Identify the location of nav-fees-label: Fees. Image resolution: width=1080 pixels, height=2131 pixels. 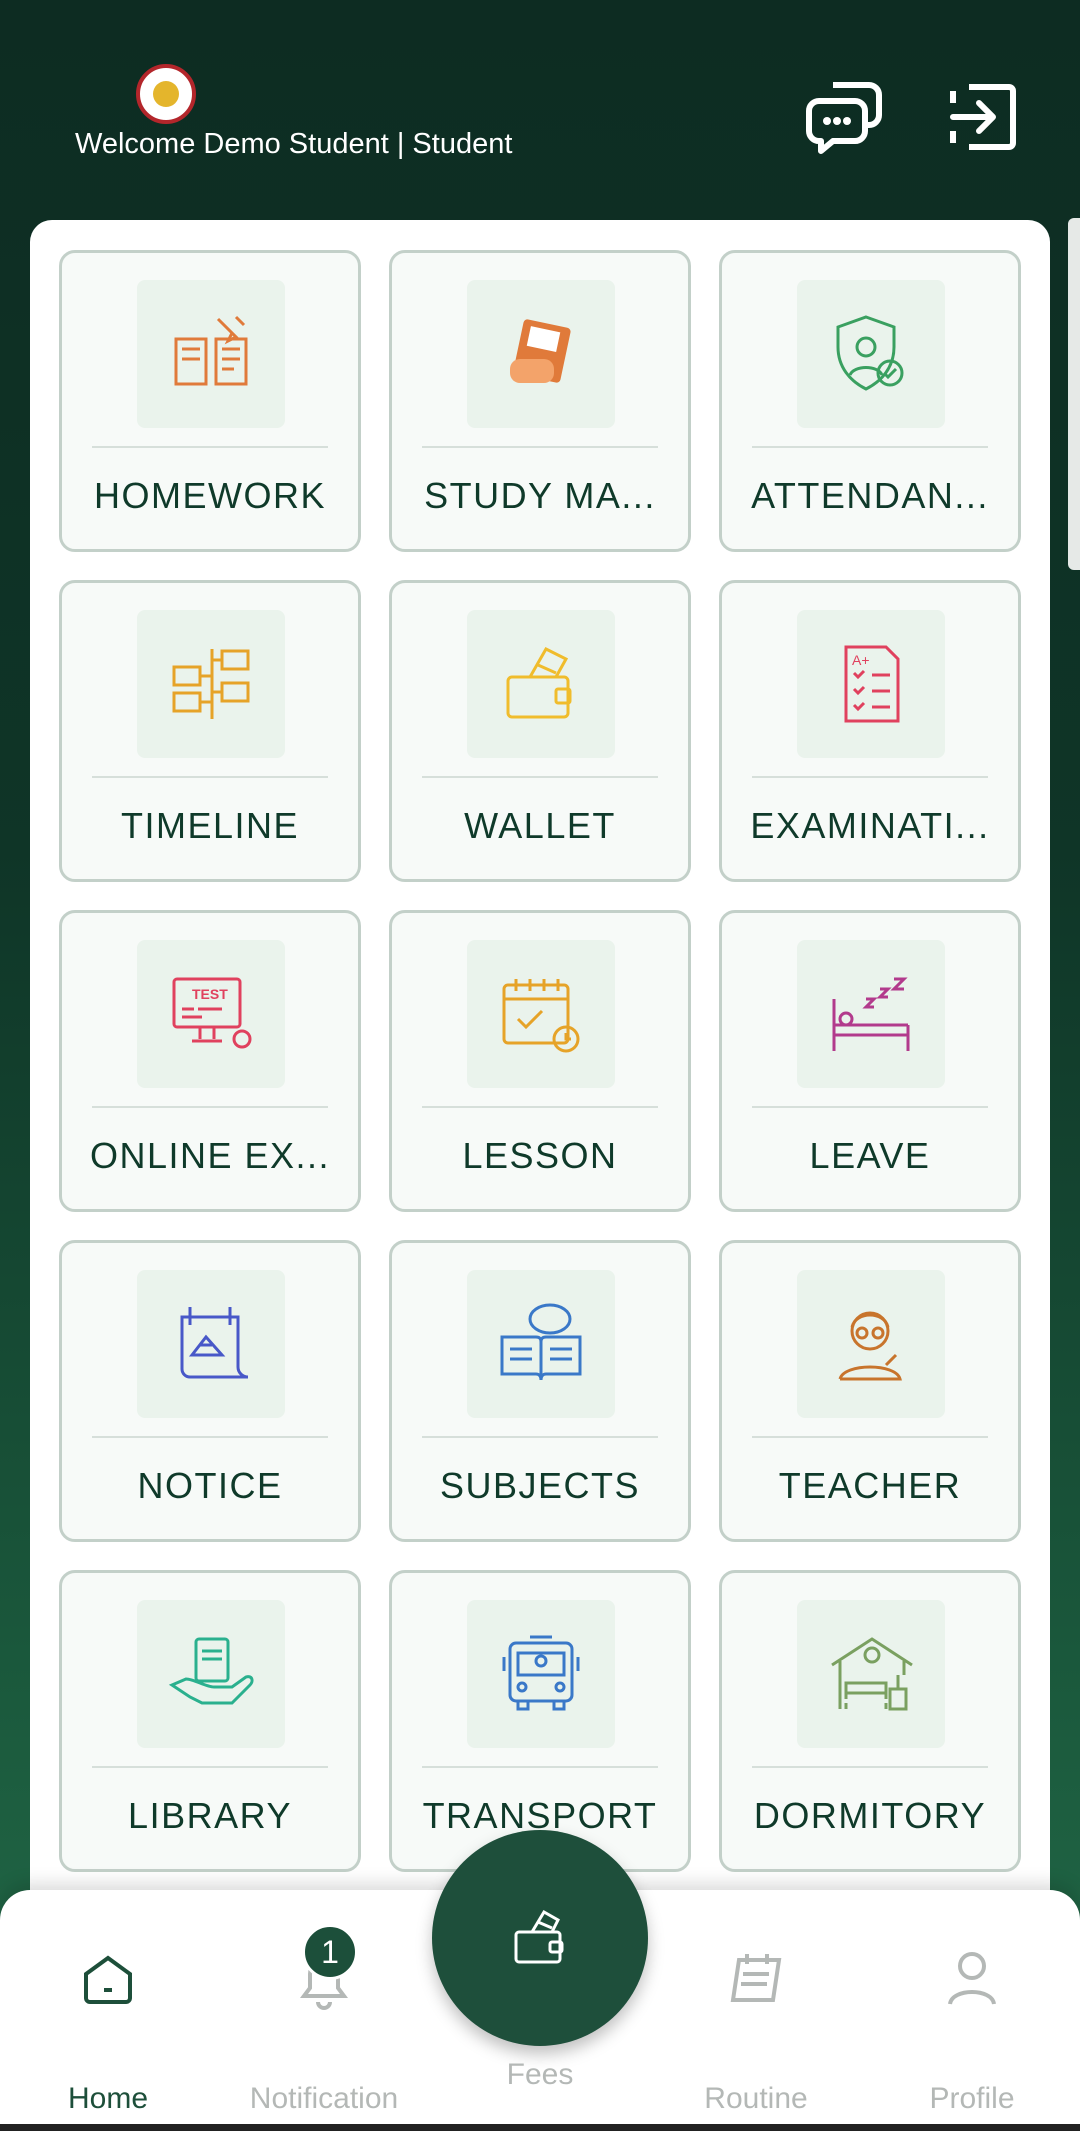
(540, 2074).